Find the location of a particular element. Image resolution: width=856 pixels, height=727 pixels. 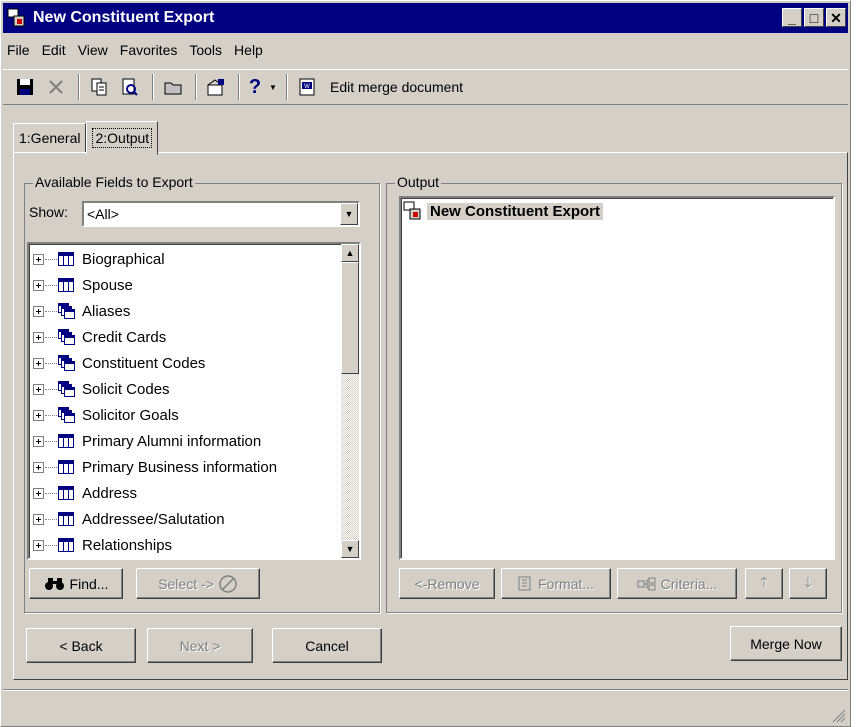

tree-item: Solicitor Goals is located at coordinates (106, 415).